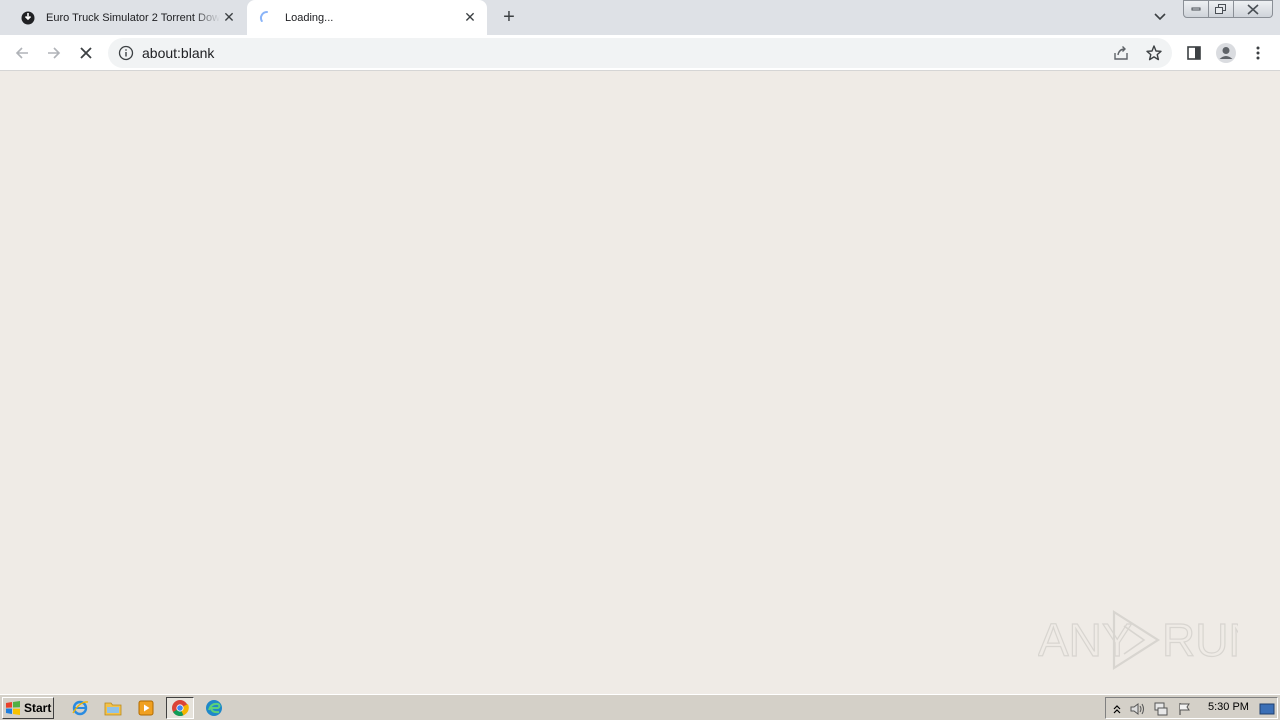  I want to click on share-icon, so click(1121, 53).